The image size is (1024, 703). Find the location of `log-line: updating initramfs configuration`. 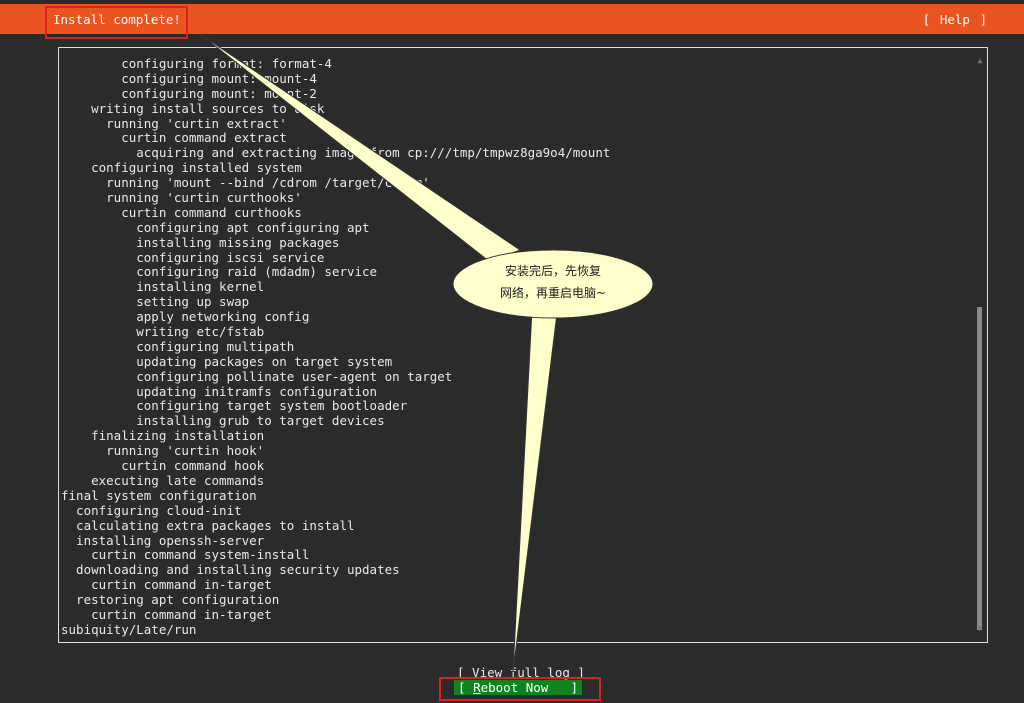

log-line: updating initramfs configuration is located at coordinates (219, 391).